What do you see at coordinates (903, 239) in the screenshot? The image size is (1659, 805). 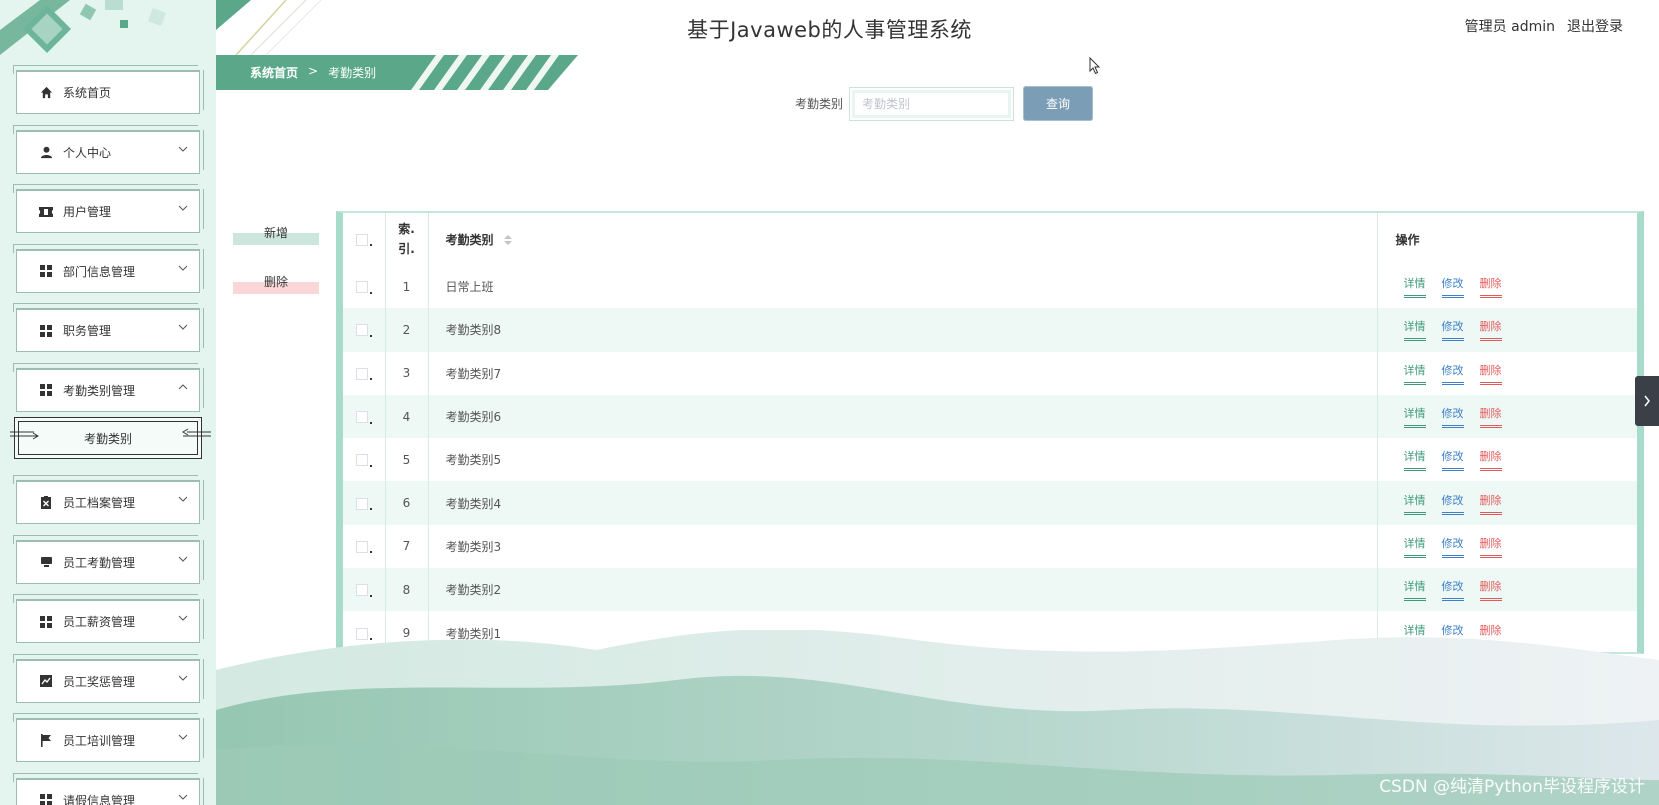 I see `header-name: 考勤类别` at bounding box center [903, 239].